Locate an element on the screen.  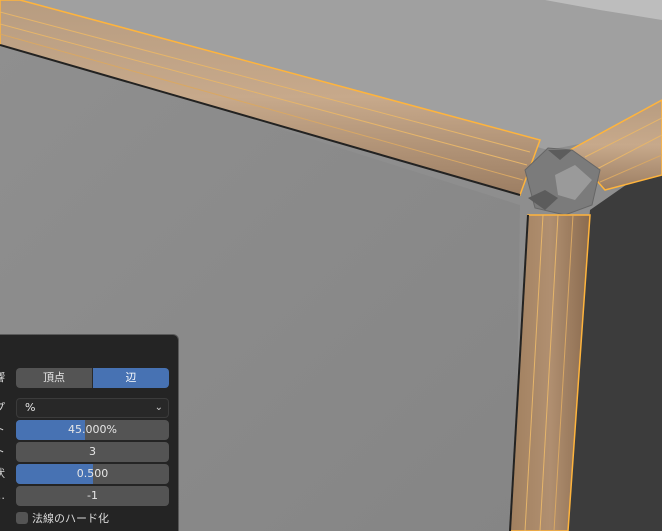
segments-row: ト 3 is located at coordinates (89, 452).